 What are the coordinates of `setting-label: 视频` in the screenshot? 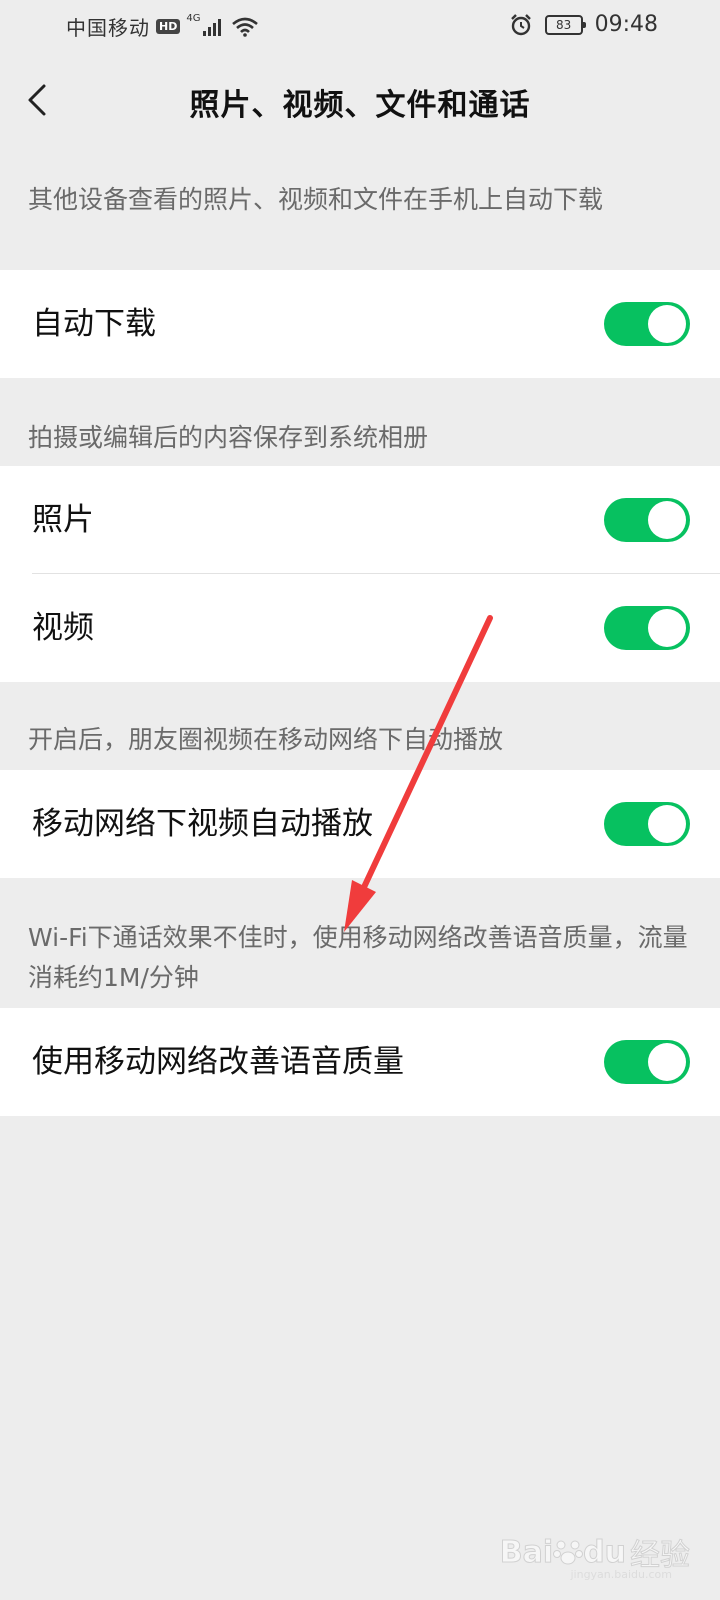 It's located at (63, 628).